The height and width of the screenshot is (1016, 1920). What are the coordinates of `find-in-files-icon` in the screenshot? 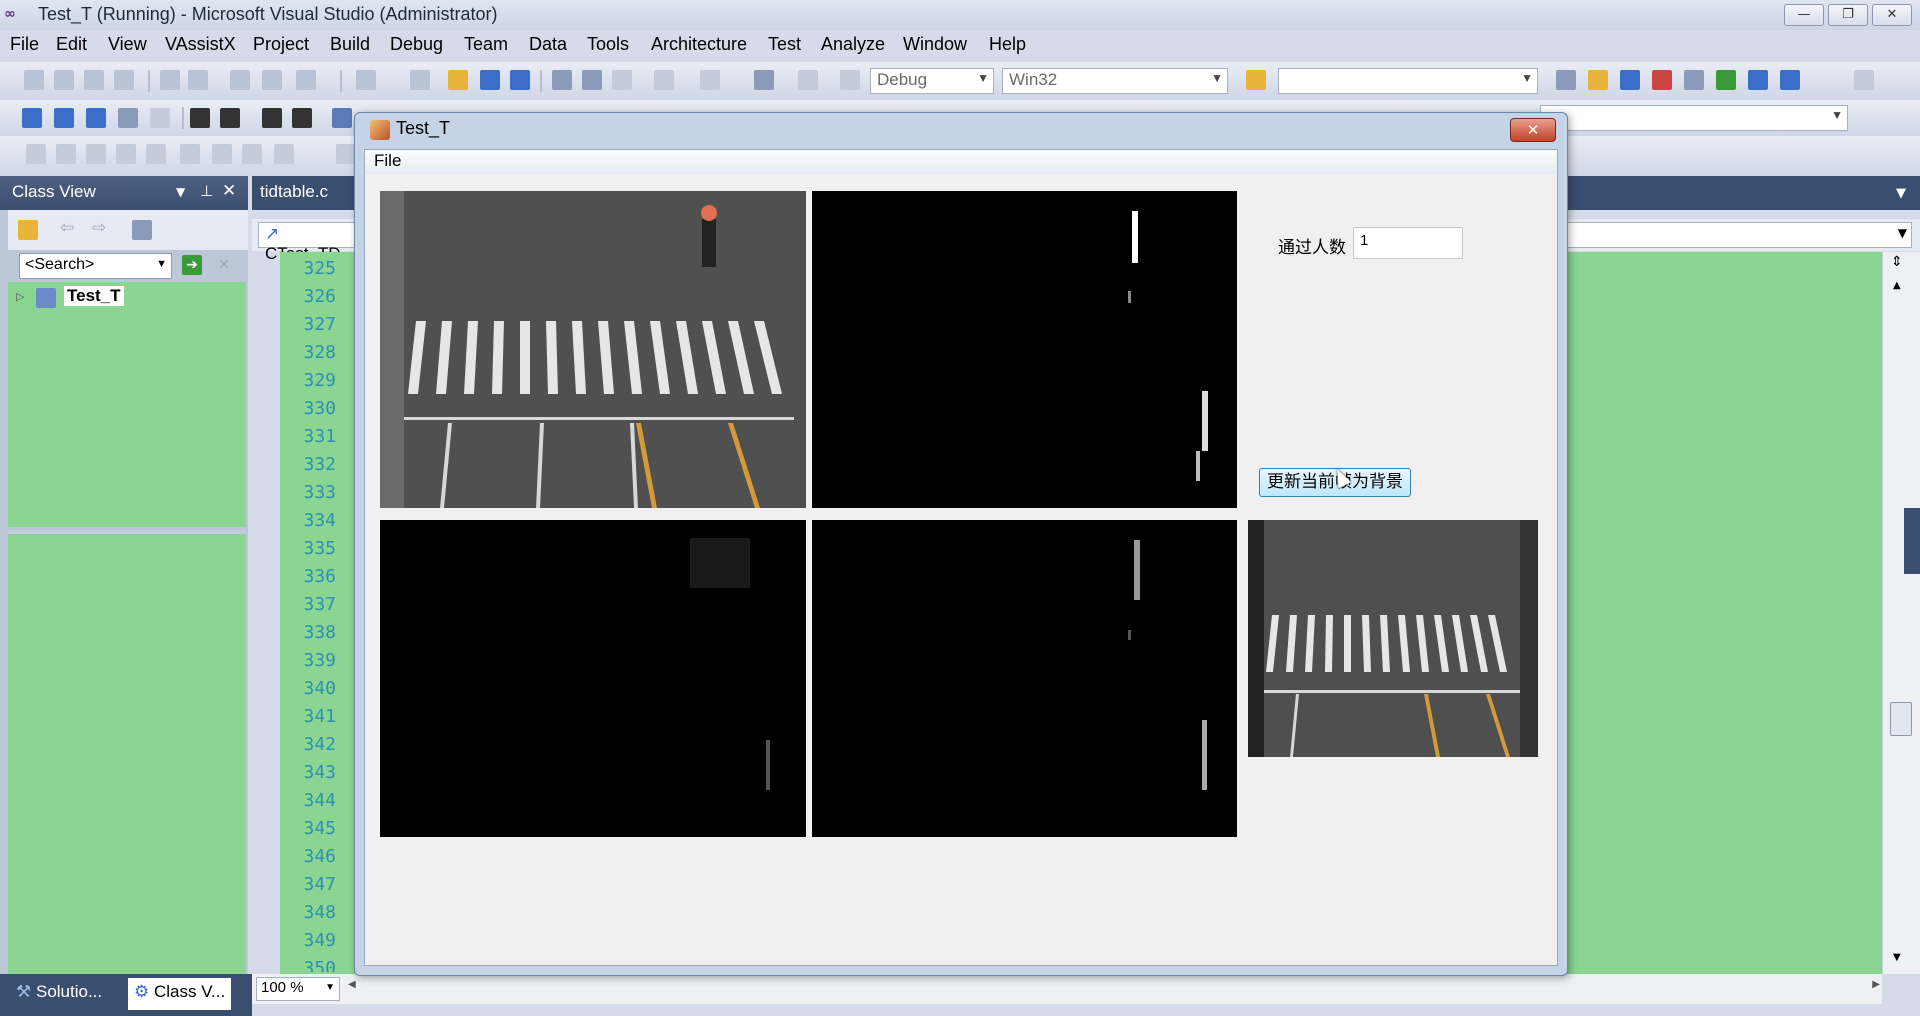 It's located at (1256, 80).